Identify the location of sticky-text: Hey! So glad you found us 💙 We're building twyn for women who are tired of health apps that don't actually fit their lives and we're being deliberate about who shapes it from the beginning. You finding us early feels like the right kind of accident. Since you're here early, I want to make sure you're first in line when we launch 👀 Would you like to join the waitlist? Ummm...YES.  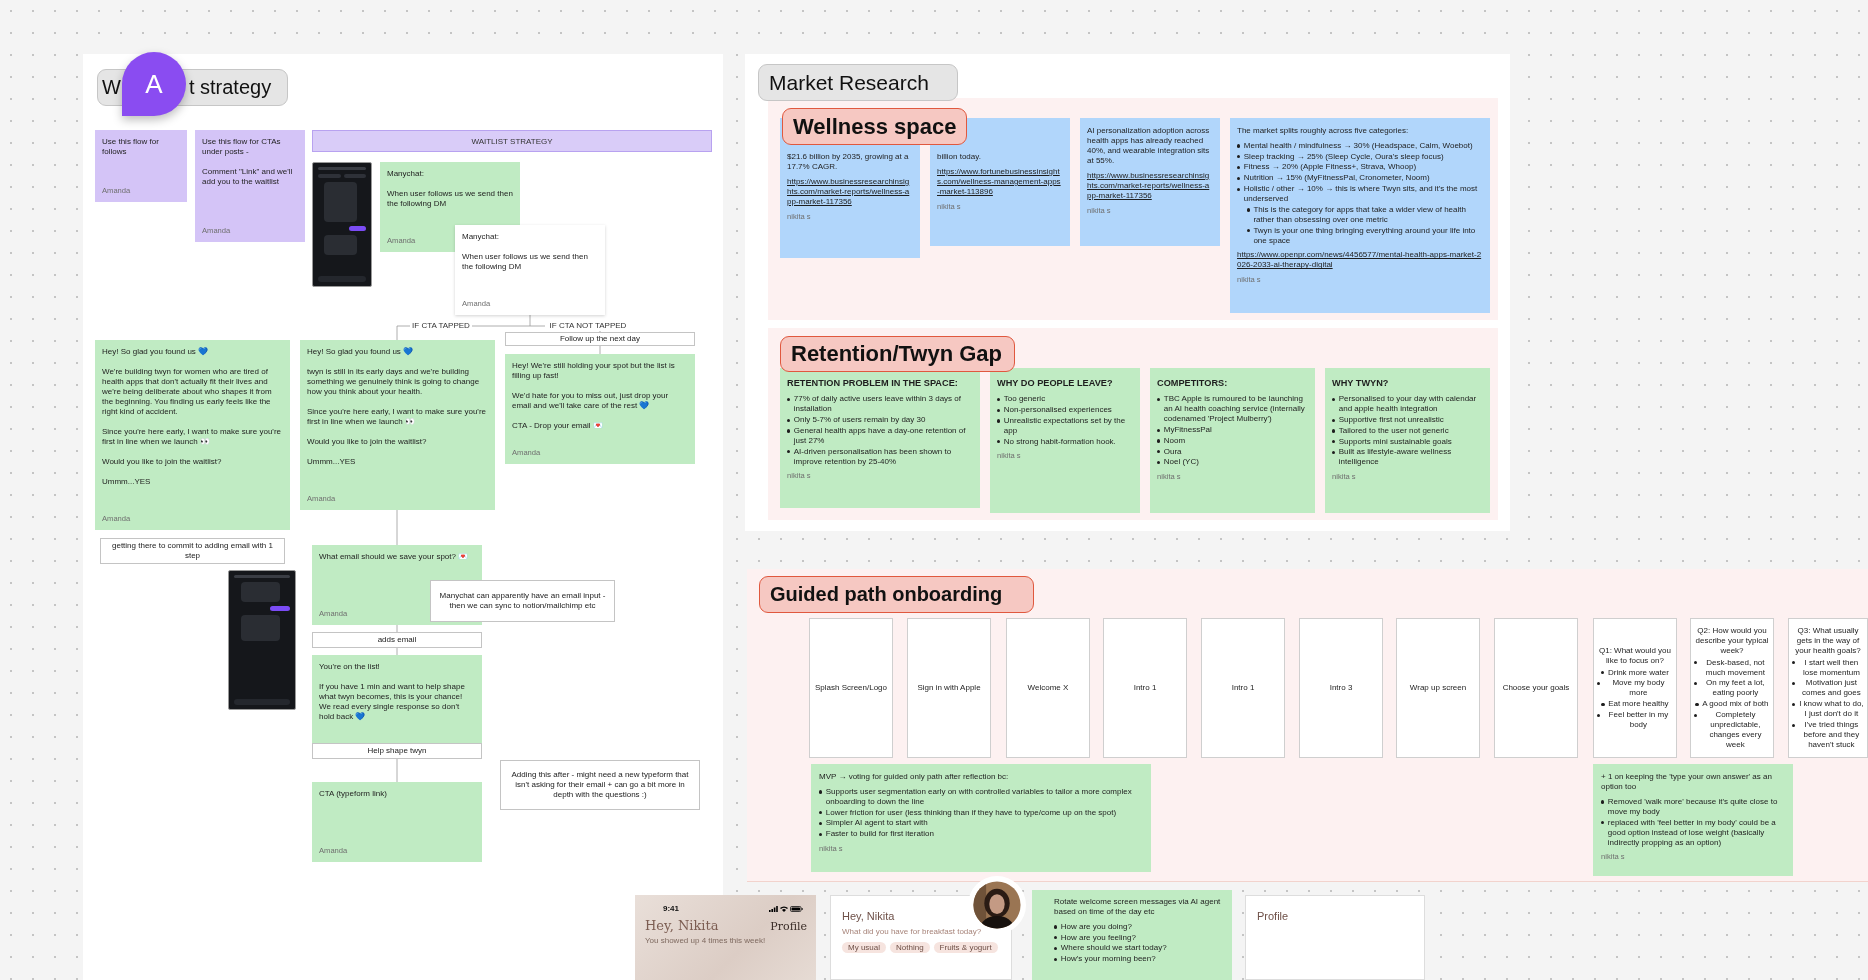
(192, 417).